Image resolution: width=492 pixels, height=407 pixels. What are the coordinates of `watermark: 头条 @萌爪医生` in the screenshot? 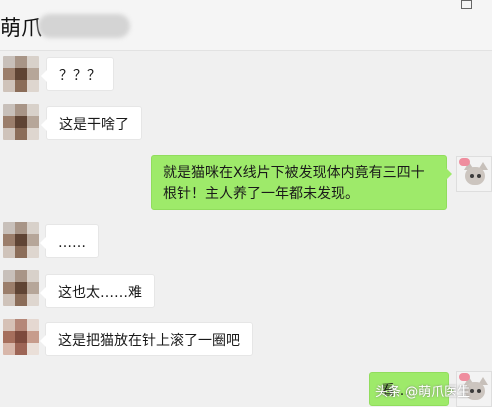 It's located at (423, 392).